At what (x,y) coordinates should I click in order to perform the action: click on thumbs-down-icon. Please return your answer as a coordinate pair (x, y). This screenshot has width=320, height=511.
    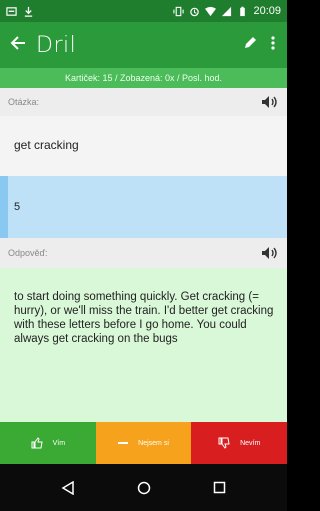
    Looking at the image, I should click on (224, 443).